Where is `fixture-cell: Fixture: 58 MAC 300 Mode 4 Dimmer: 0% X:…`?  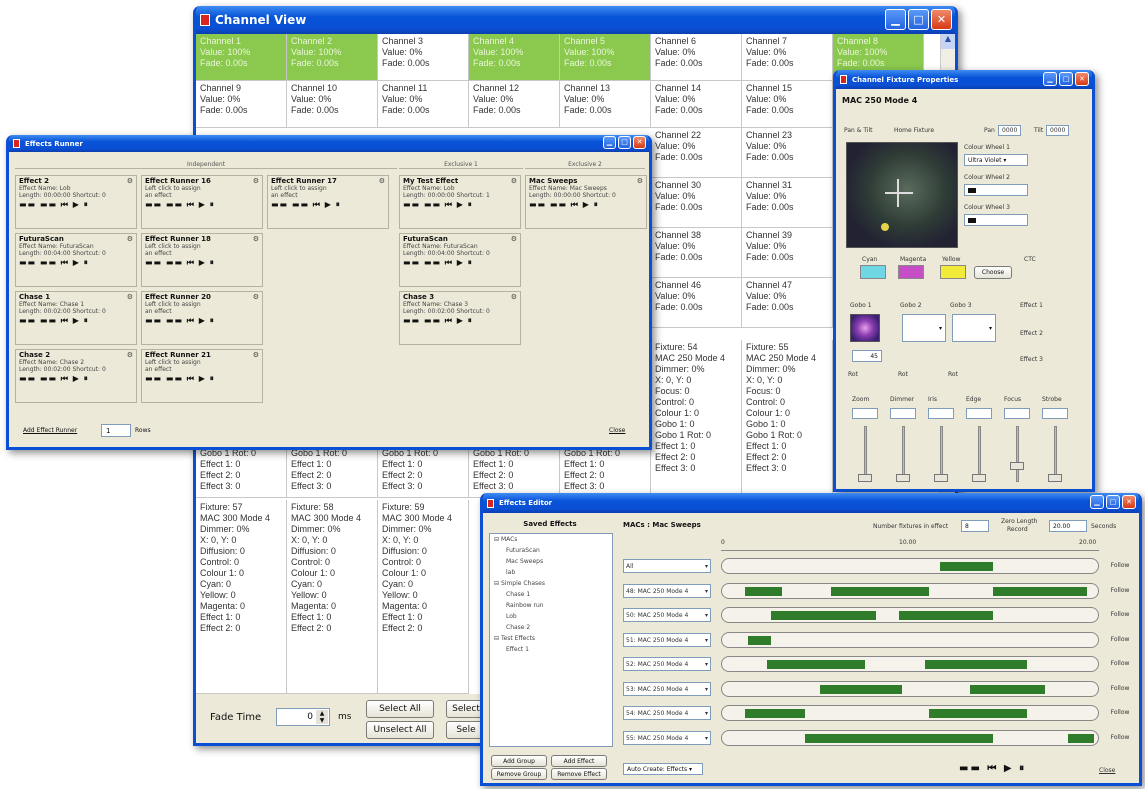
fixture-cell: Fixture: 58 MAC 300 Mode 4 Dimmer: 0% X:… is located at coordinates (332, 597).